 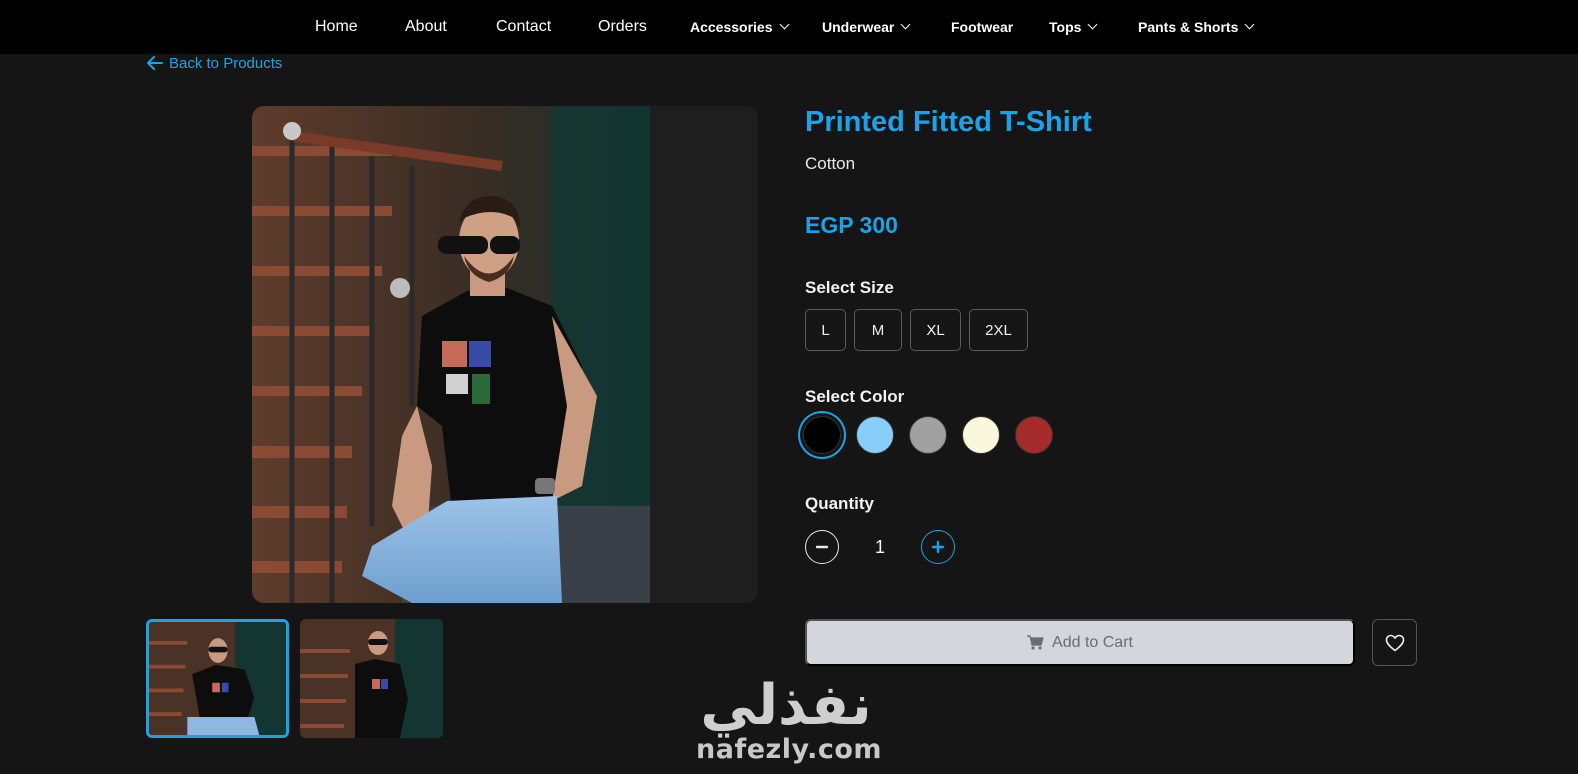 I want to click on nav-underwear-dropdown: Underwear, so click(x=866, y=27).